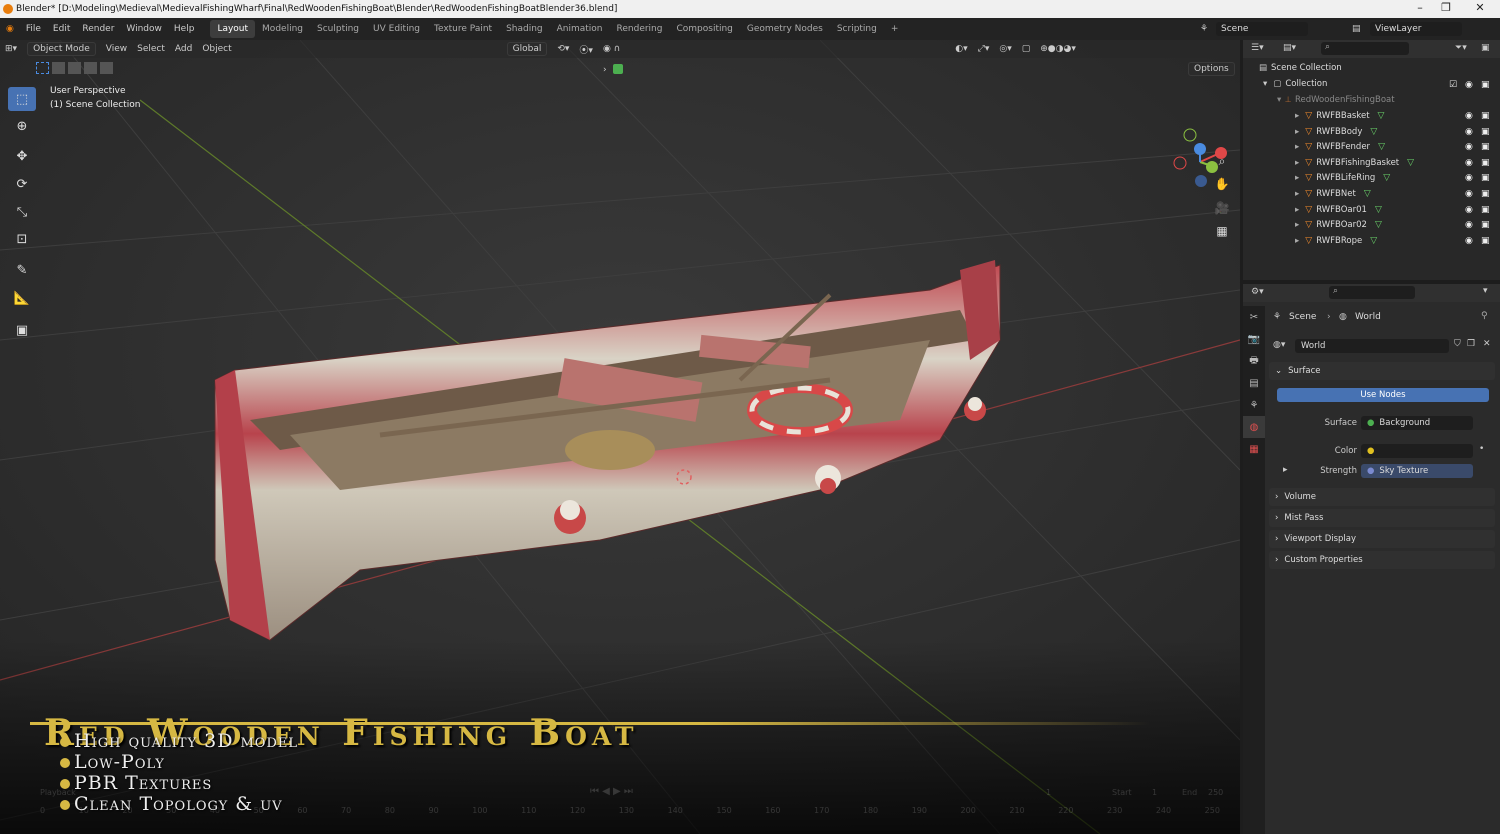 This screenshot has width=1500, height=834. What do you see at coordinates (1417, 451) in the screenshot?
I see `color-field: ●` at bounding box center [1417, 451].